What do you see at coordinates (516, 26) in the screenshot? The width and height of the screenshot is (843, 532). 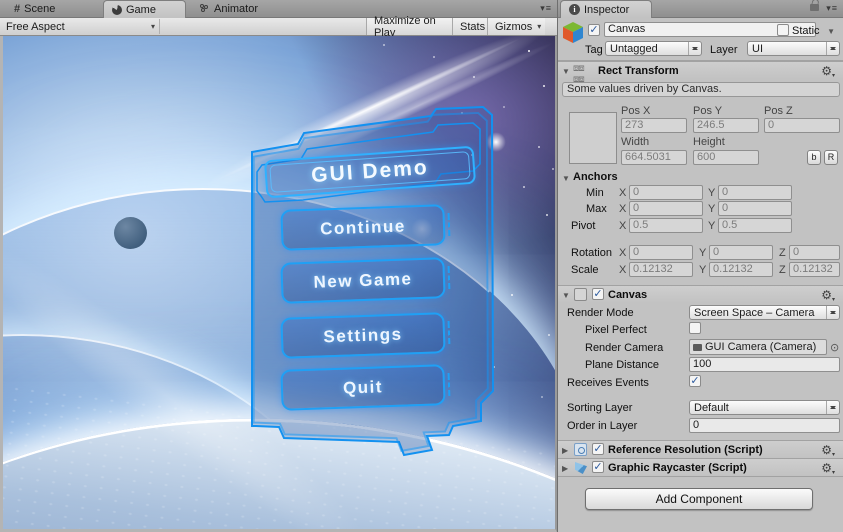 I see `gizmos-dropdown: Gizmos ▾` at bounding box center [516, 26].